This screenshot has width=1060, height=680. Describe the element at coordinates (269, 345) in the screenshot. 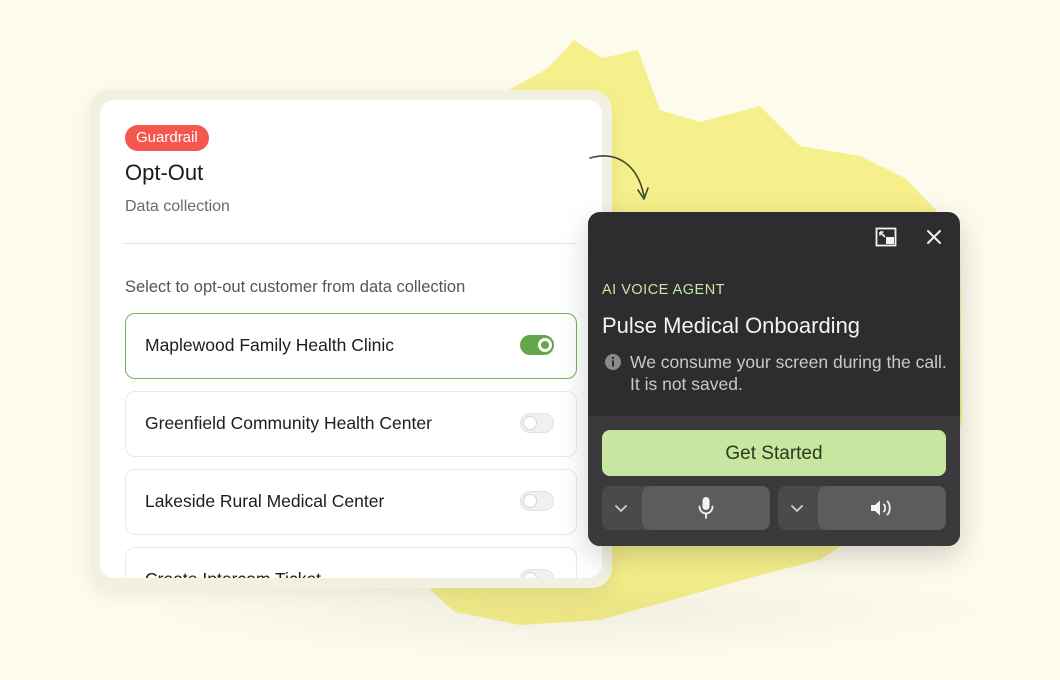

I see `opt-out-item-label: Maplewood Family Health Clinic` at that location.